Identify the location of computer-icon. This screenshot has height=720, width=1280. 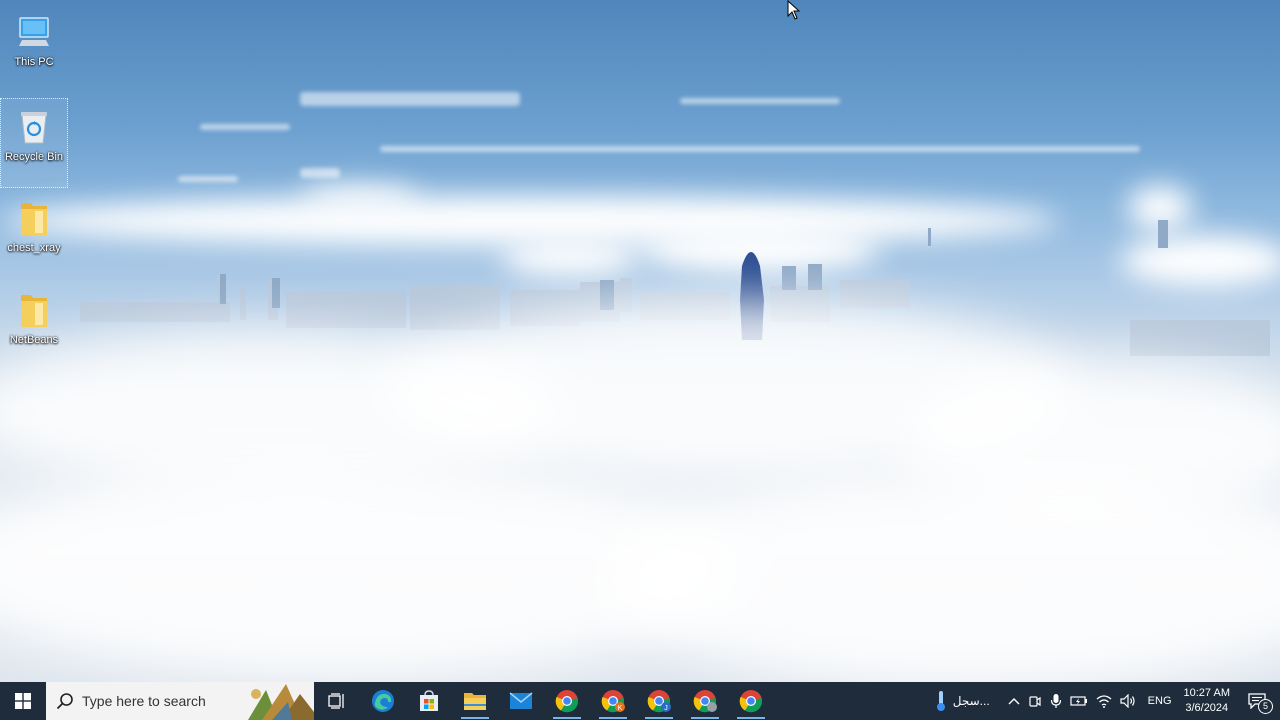
(34, 32).